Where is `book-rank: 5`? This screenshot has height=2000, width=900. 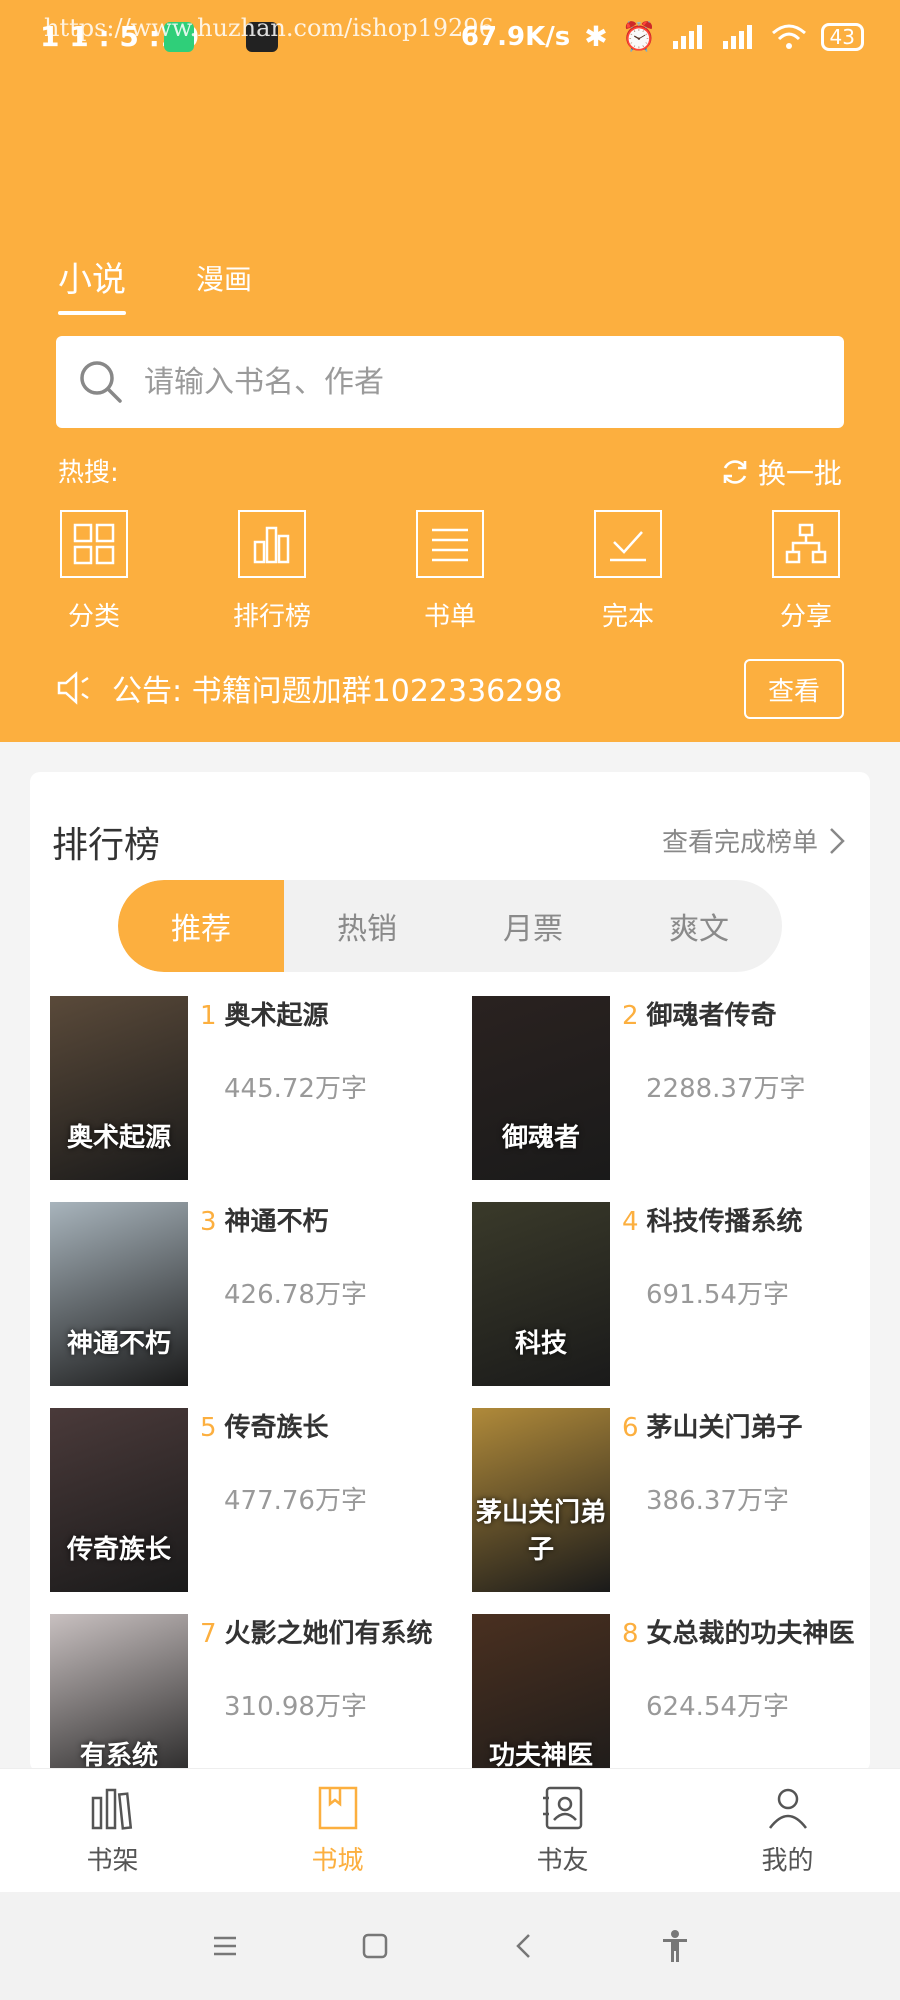 book-rank: 5 is located at coordinates (208, 1428).